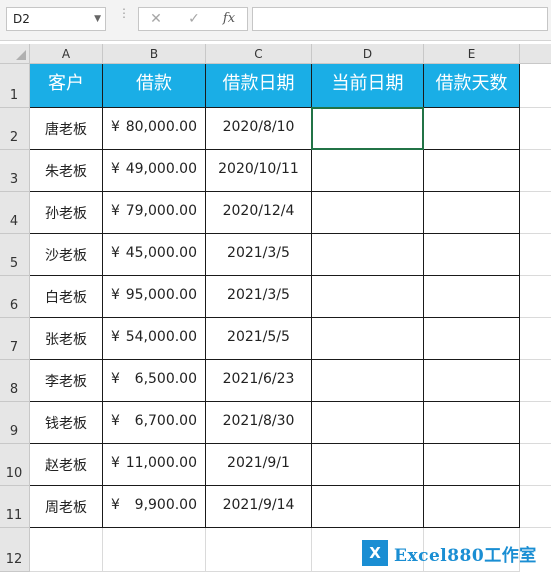 The height and width of the screenshot is (572, 551). What do you see at coordinates (194, 19) in the screenshot?
I see `enter-icon: ✓` at bounding box center [194, 19].